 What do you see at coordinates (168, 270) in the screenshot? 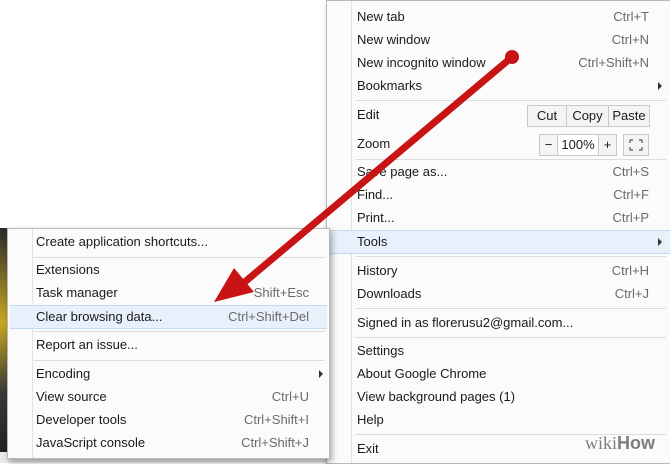
I see `submenu-item-extensions: Extensions` at bounding box center [168, 270].